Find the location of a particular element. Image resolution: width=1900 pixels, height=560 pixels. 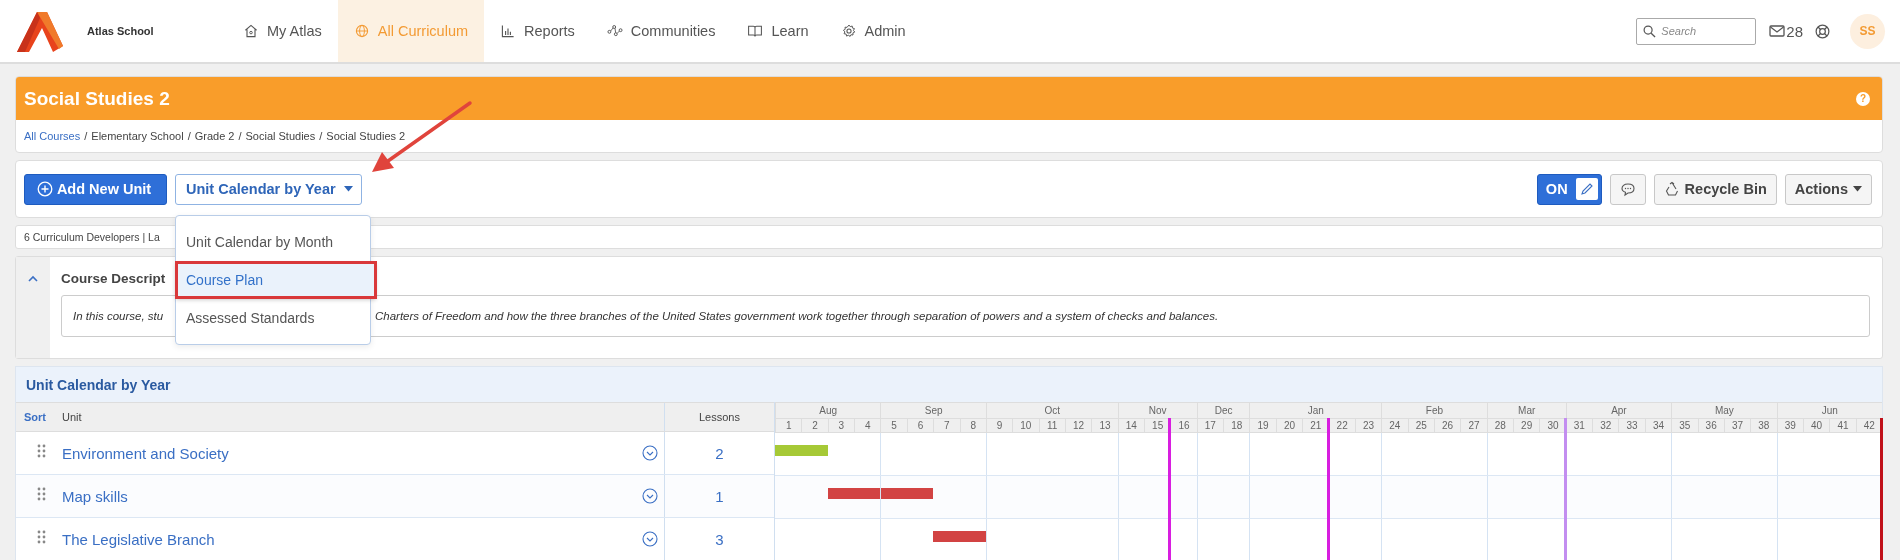

nav-item: Reports is located at coordinates (537, 31).